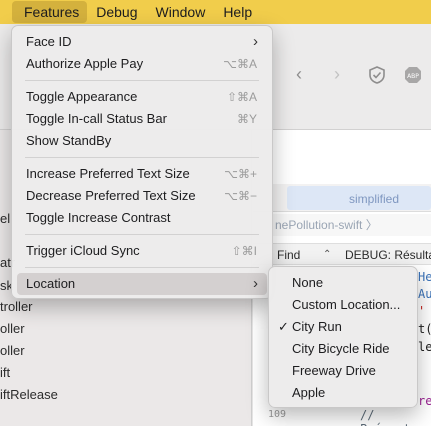 The width and height of the screenshot is (431, 426). Describe the element at coordinates (288, 255) in the screenshot. I see `find-mode-label: Find` at that location.